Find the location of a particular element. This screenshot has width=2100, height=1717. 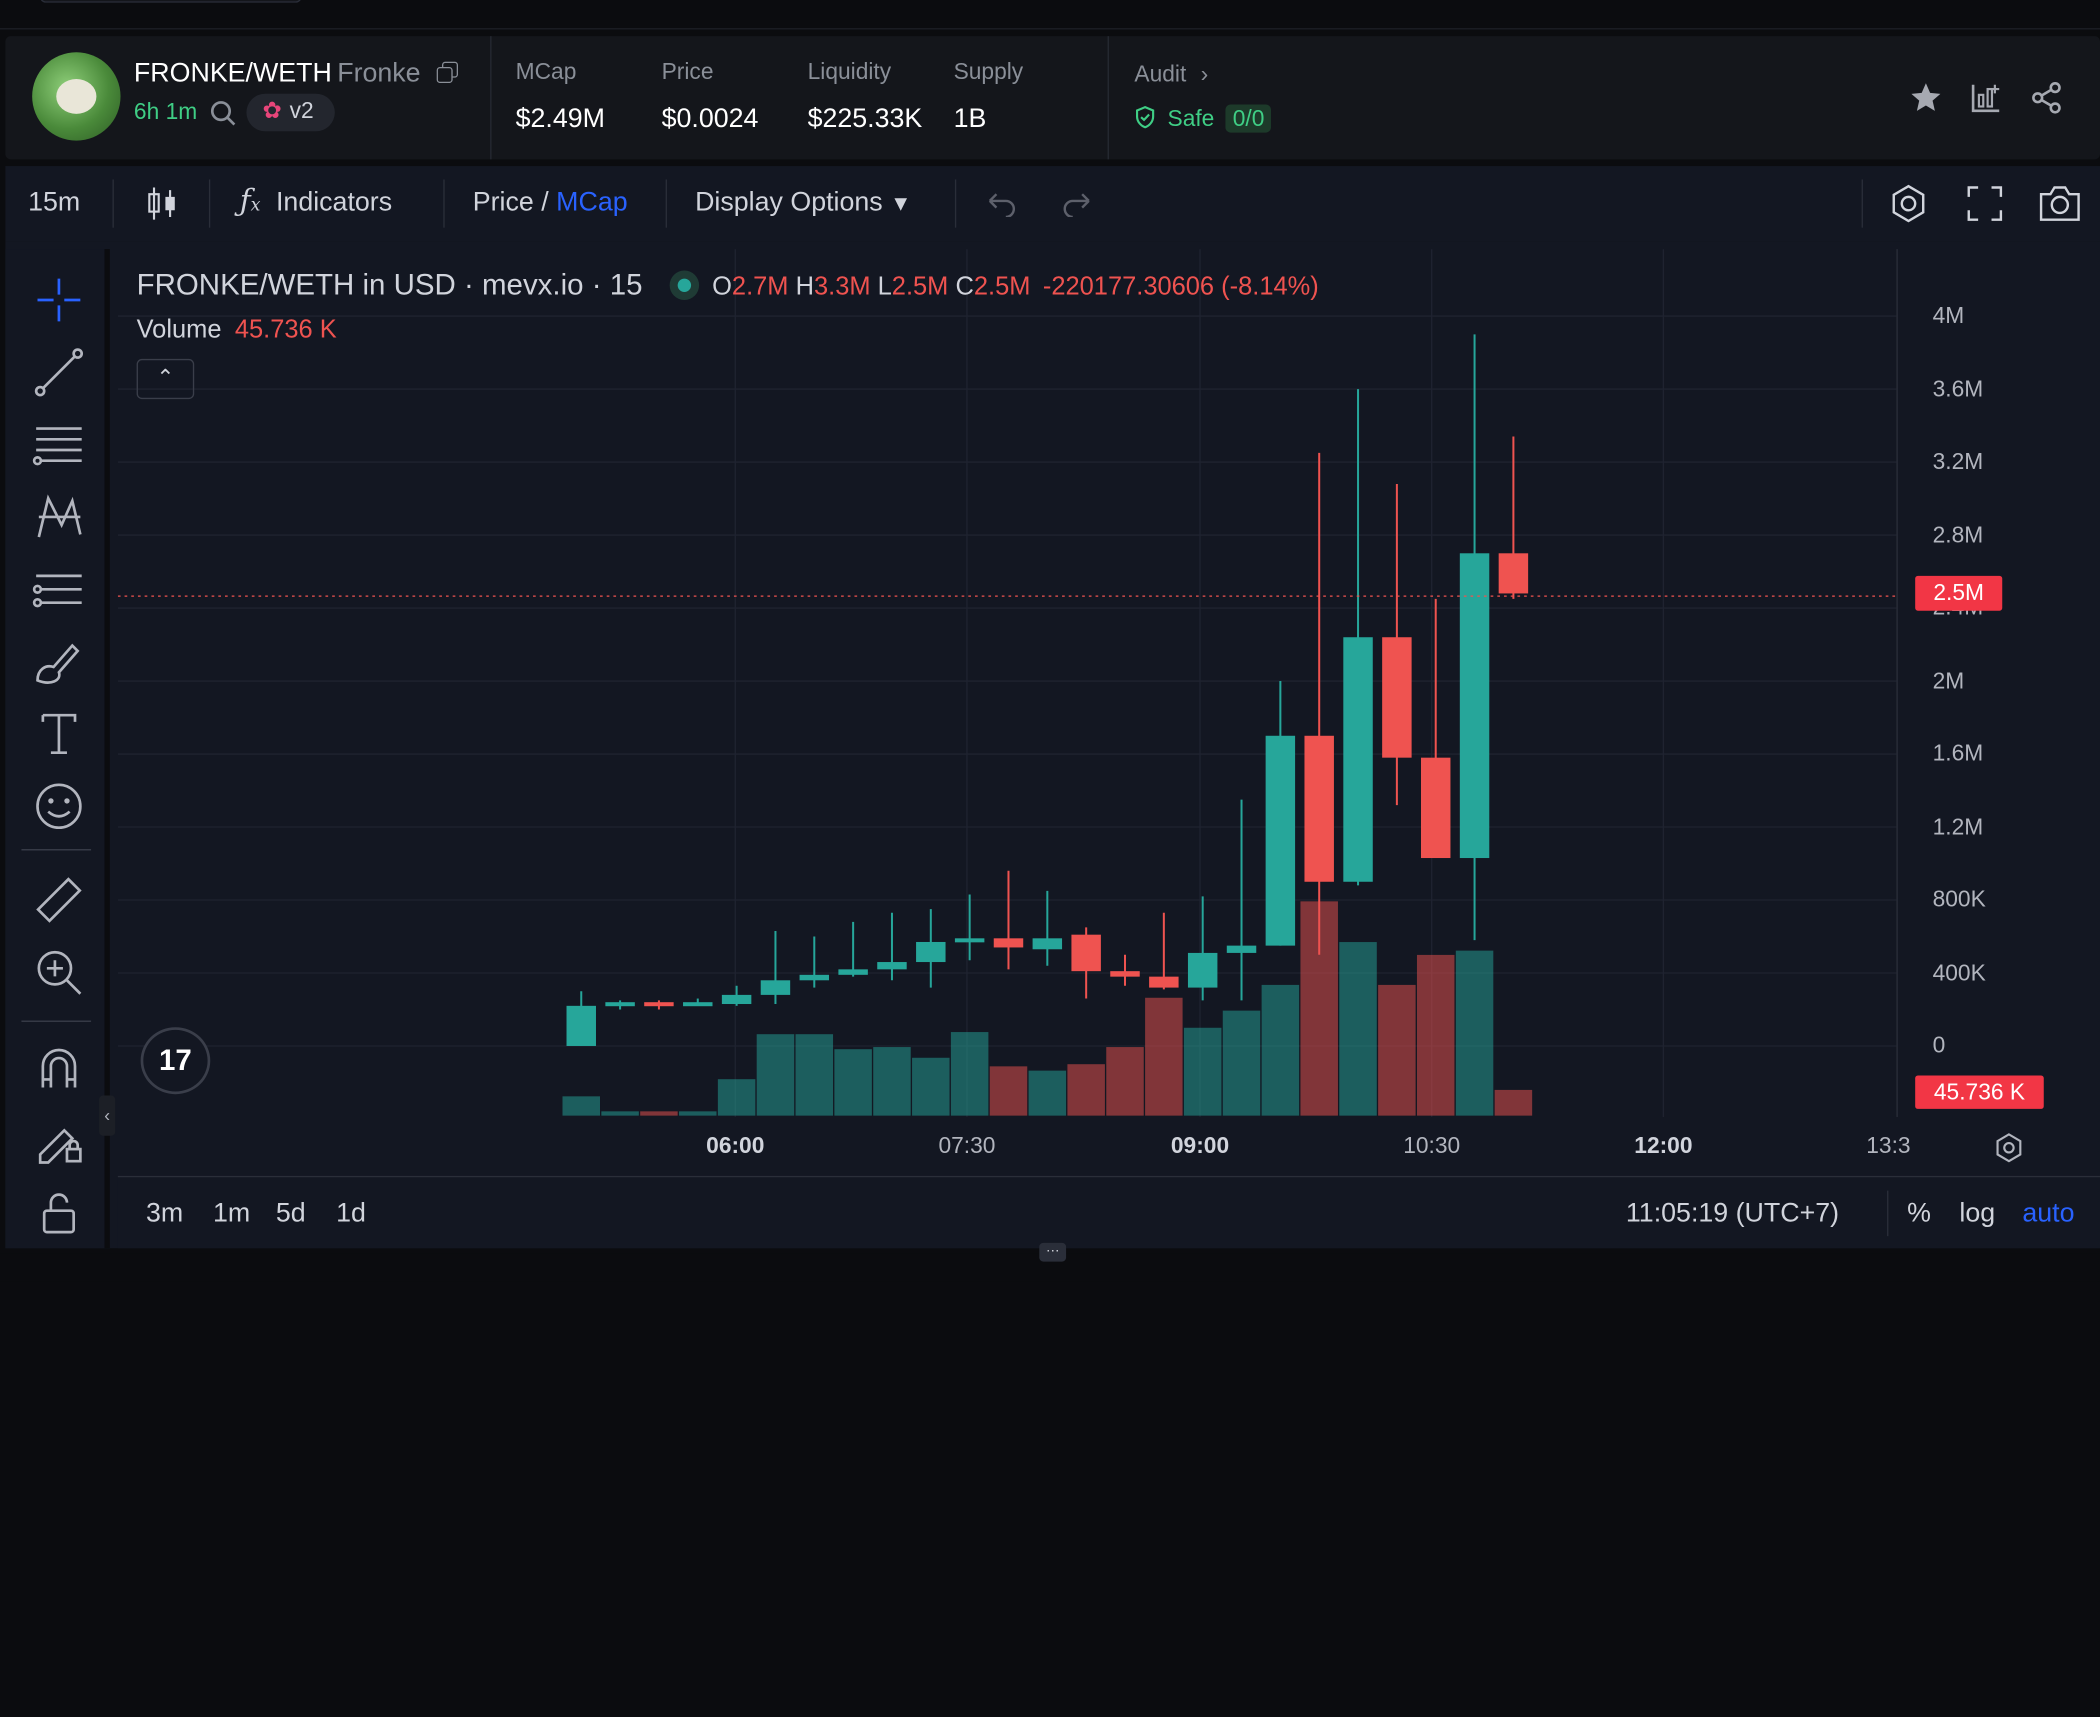

fx-icon: ƒx is located at coordinates (250, 201).